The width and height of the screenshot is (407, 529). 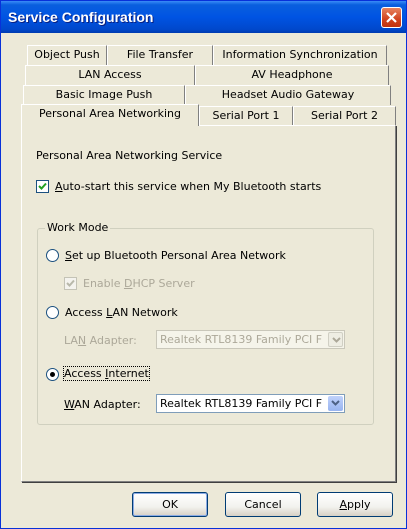 What do you see at coordinates (103, 283) in the screenshot?
I see `label-pre: Enable` at bounding box center [103, 283].